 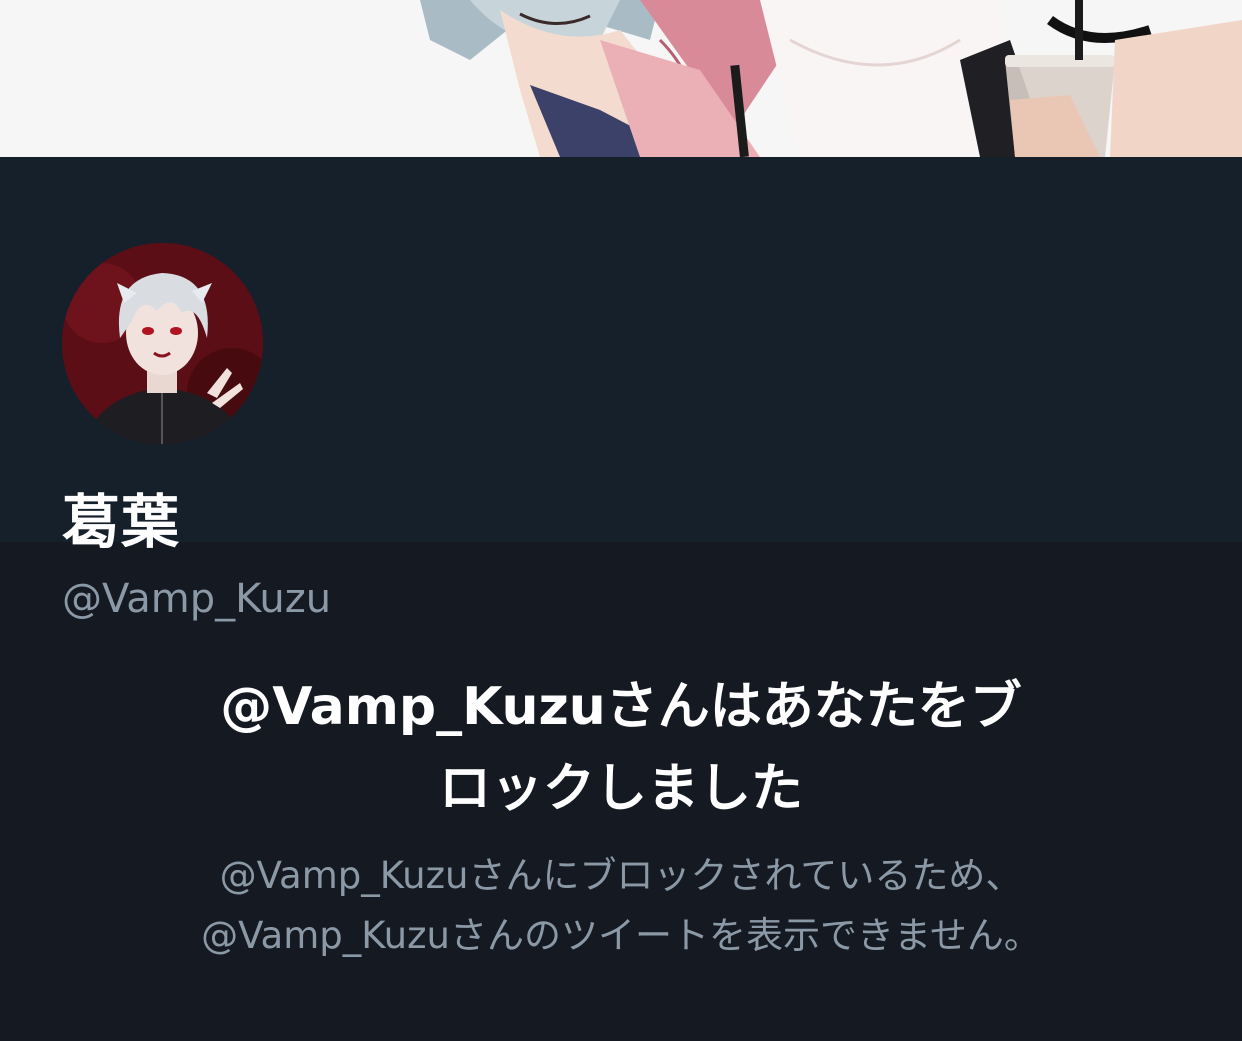 What do you see at coordinates (621, 707) in the screenshot?
I see `blocked-title-line-1: @Vamp_Kuzuさんはあなたをブ` at bounding box center [621, 707].